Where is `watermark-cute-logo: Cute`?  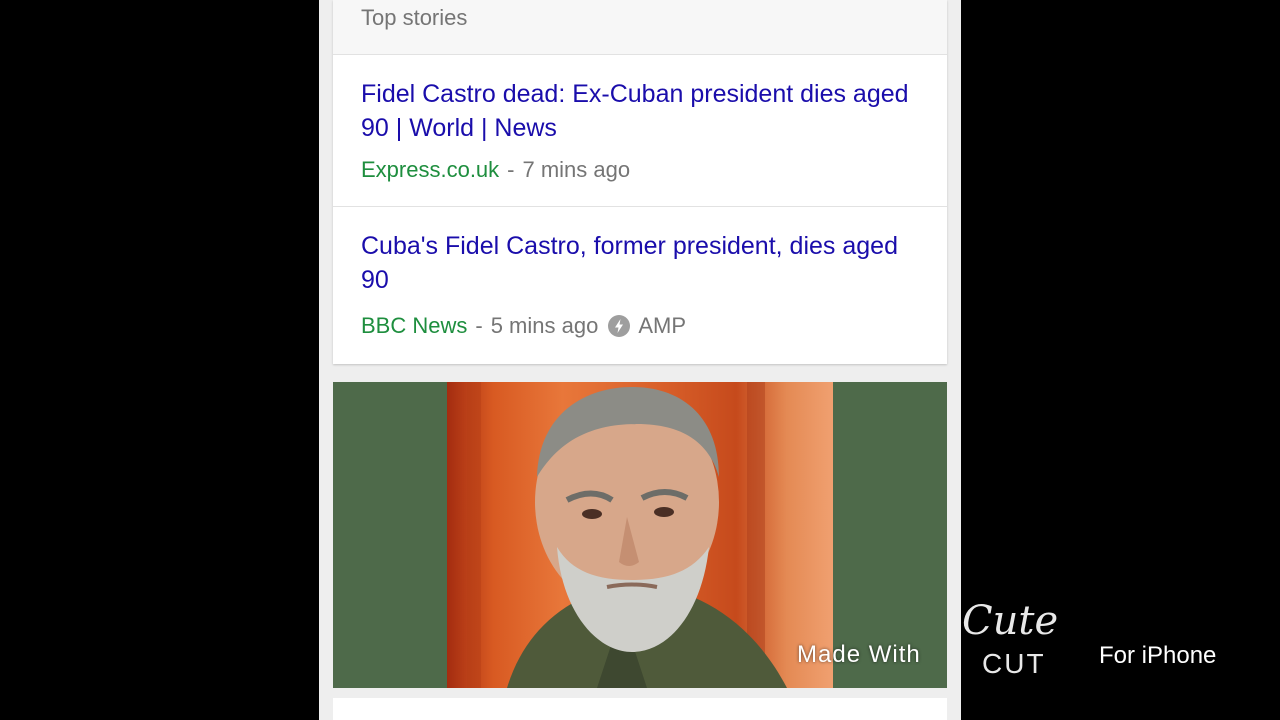 watermark-cute-logo: Cute is located at coordinates (1010, 621).